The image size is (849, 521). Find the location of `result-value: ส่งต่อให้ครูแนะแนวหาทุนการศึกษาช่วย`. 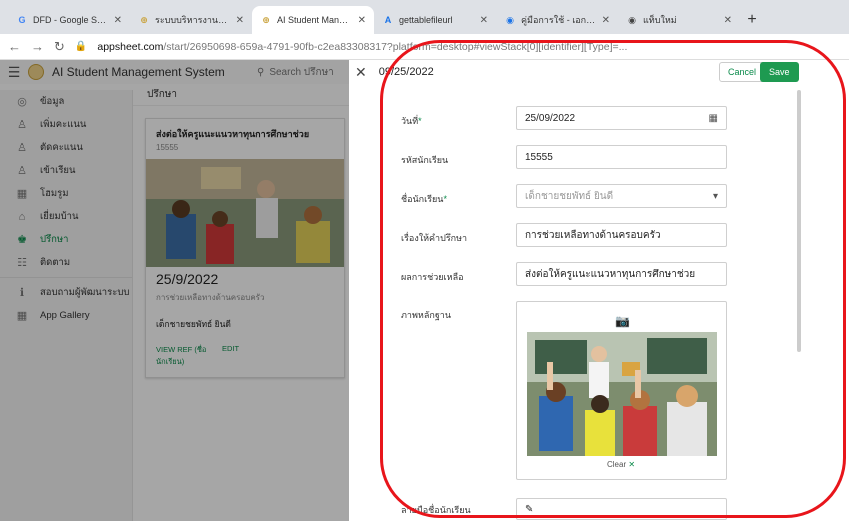

result-value: ส่งต่อให้ครูแนะแนวหาทุนการศึกษาช่วย is located at coordinates (610, 274).